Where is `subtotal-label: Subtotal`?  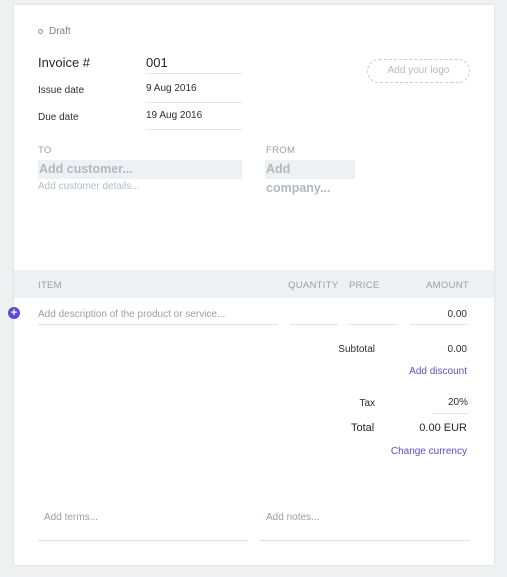 subtotal-label: Subtotal is located at coordinates (356, 349).